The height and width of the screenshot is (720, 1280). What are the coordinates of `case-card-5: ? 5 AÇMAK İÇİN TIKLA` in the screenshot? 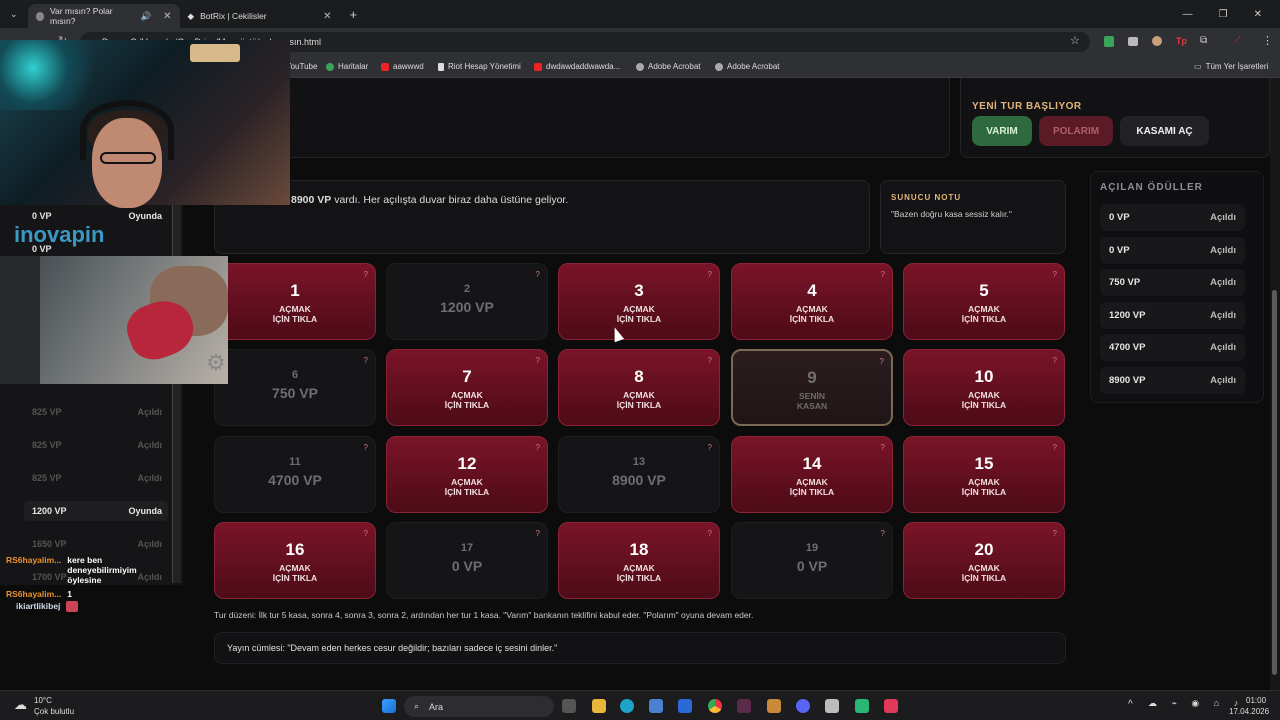 It's located at (984, 301).